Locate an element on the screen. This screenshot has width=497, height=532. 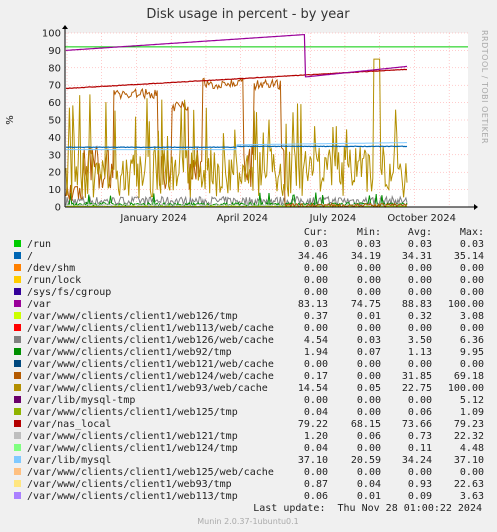
legend-value-max: 1.09 is located at coordinates (472, 412).